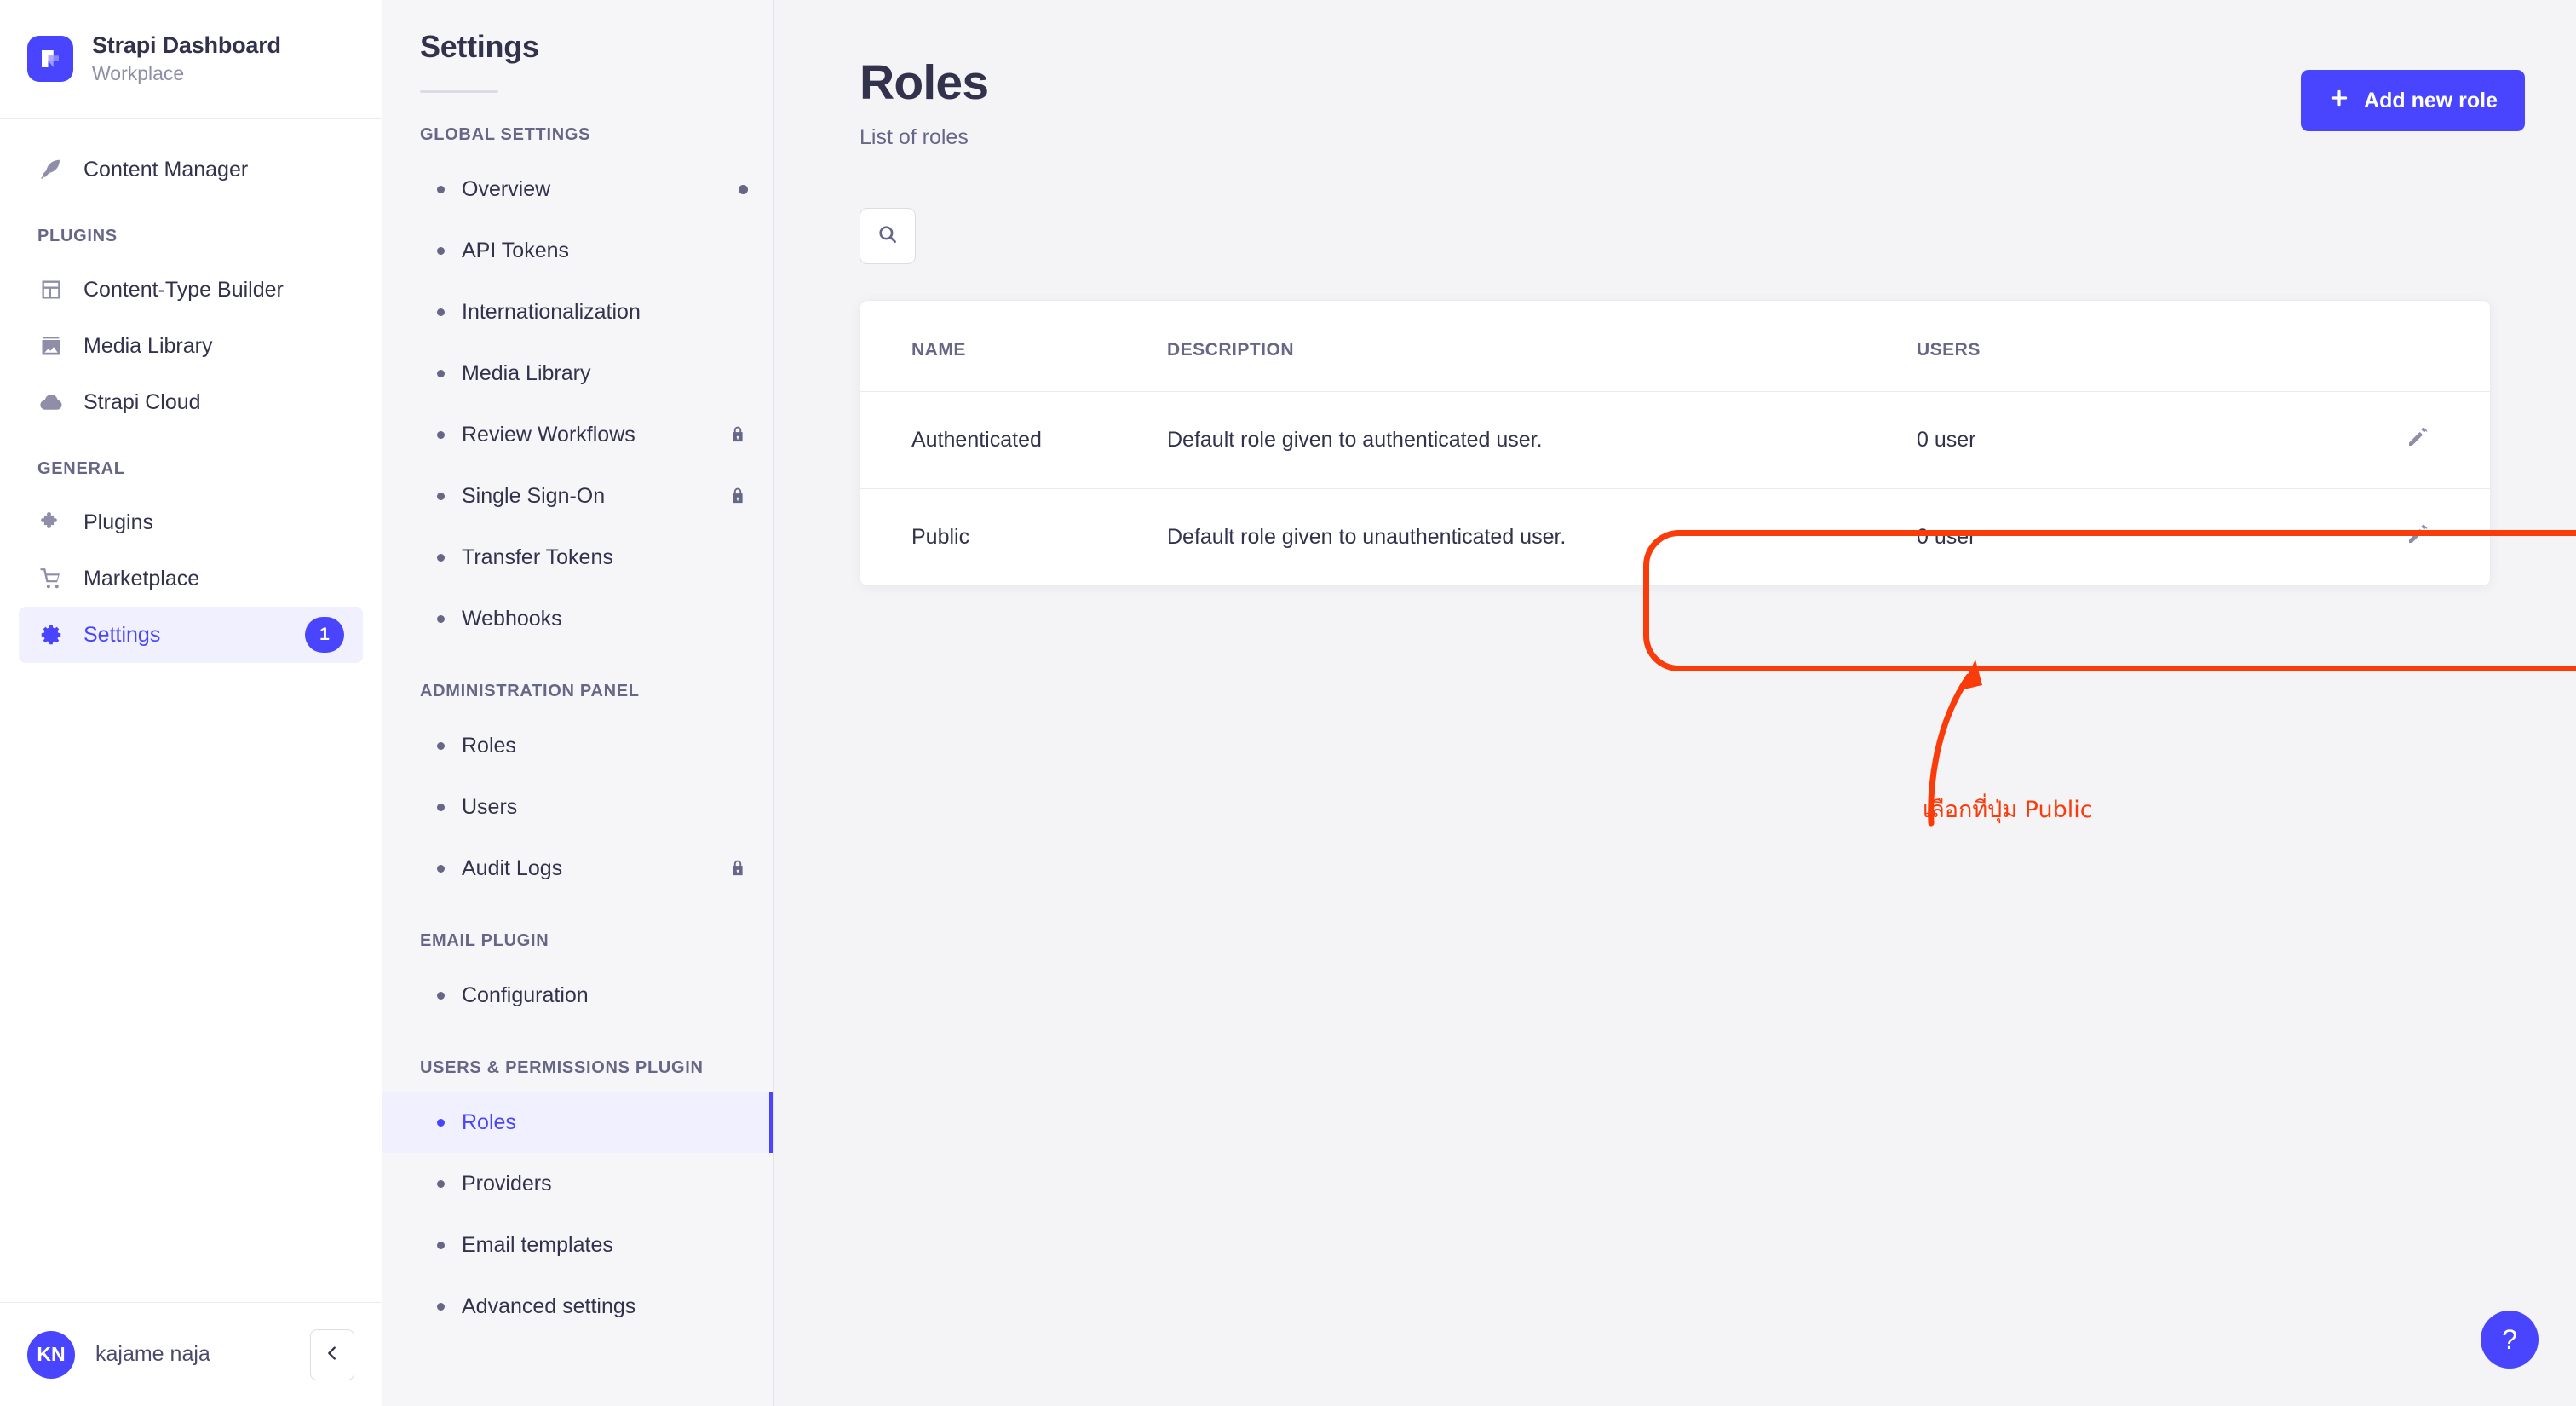 This screenshot has height=1406, width=2576. I want to click on divider, so click(459, 91).